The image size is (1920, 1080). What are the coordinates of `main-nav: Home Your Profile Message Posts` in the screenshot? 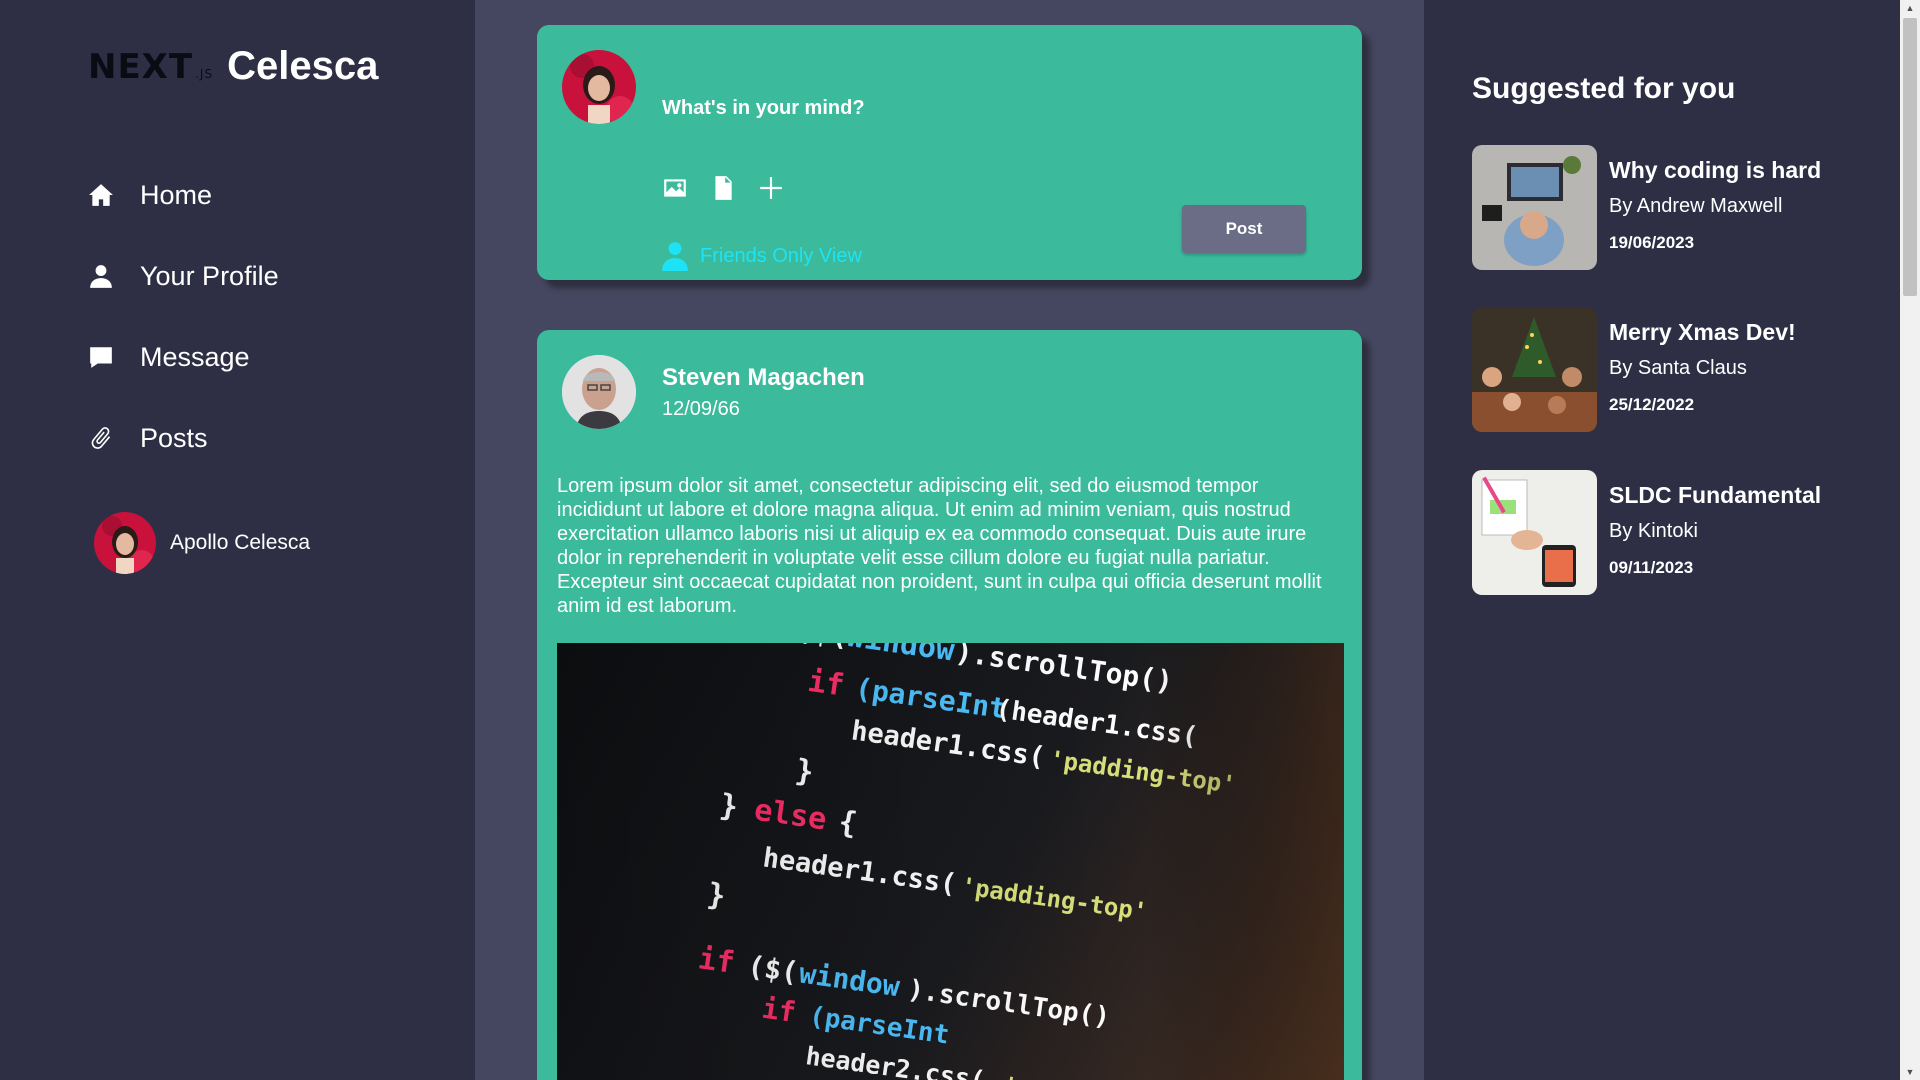 It's located at (183, 330).